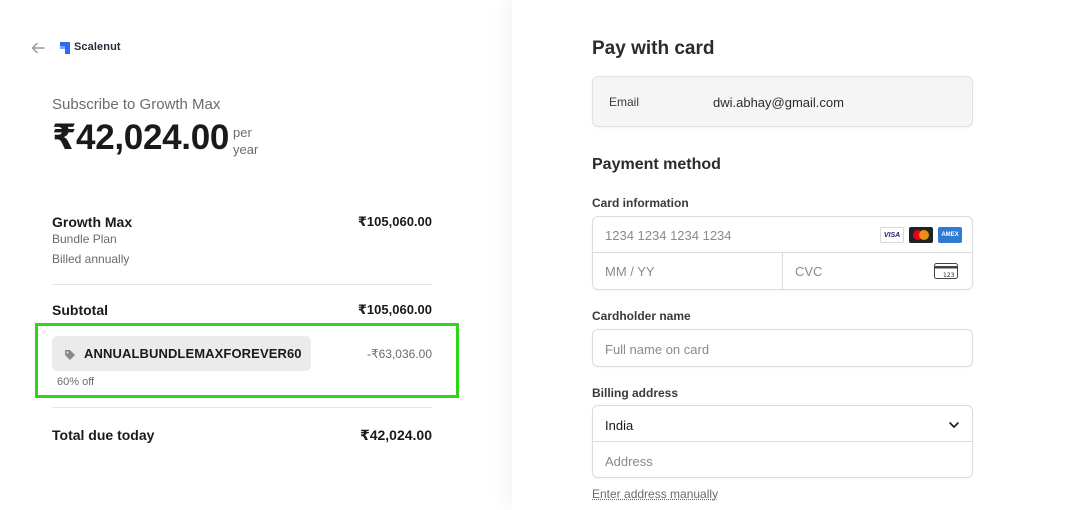  I want to click on card-brands: VISA AMEX, so click(921, 235).